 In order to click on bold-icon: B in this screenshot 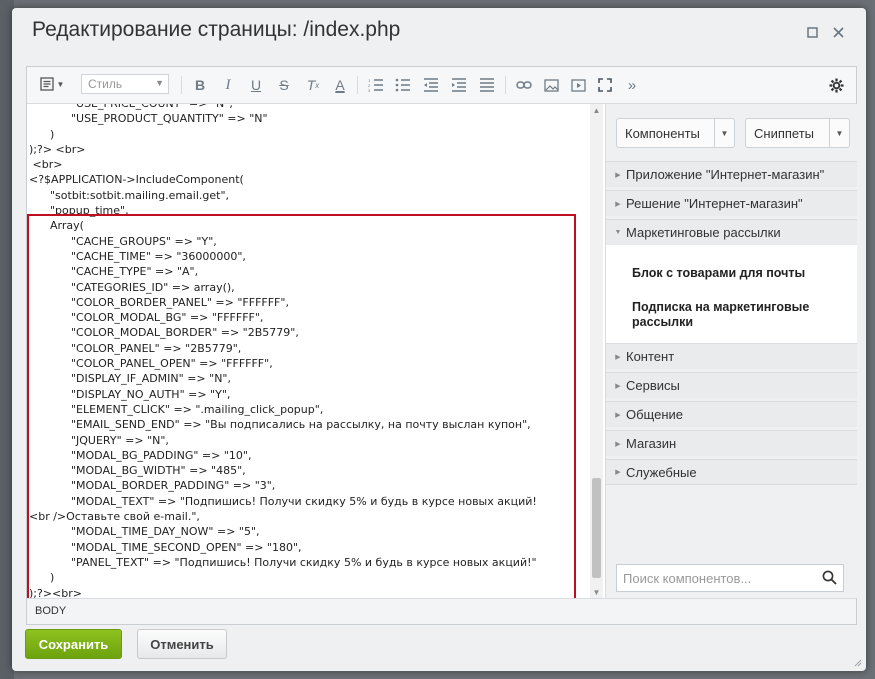, I will do `click(200, 85)`.